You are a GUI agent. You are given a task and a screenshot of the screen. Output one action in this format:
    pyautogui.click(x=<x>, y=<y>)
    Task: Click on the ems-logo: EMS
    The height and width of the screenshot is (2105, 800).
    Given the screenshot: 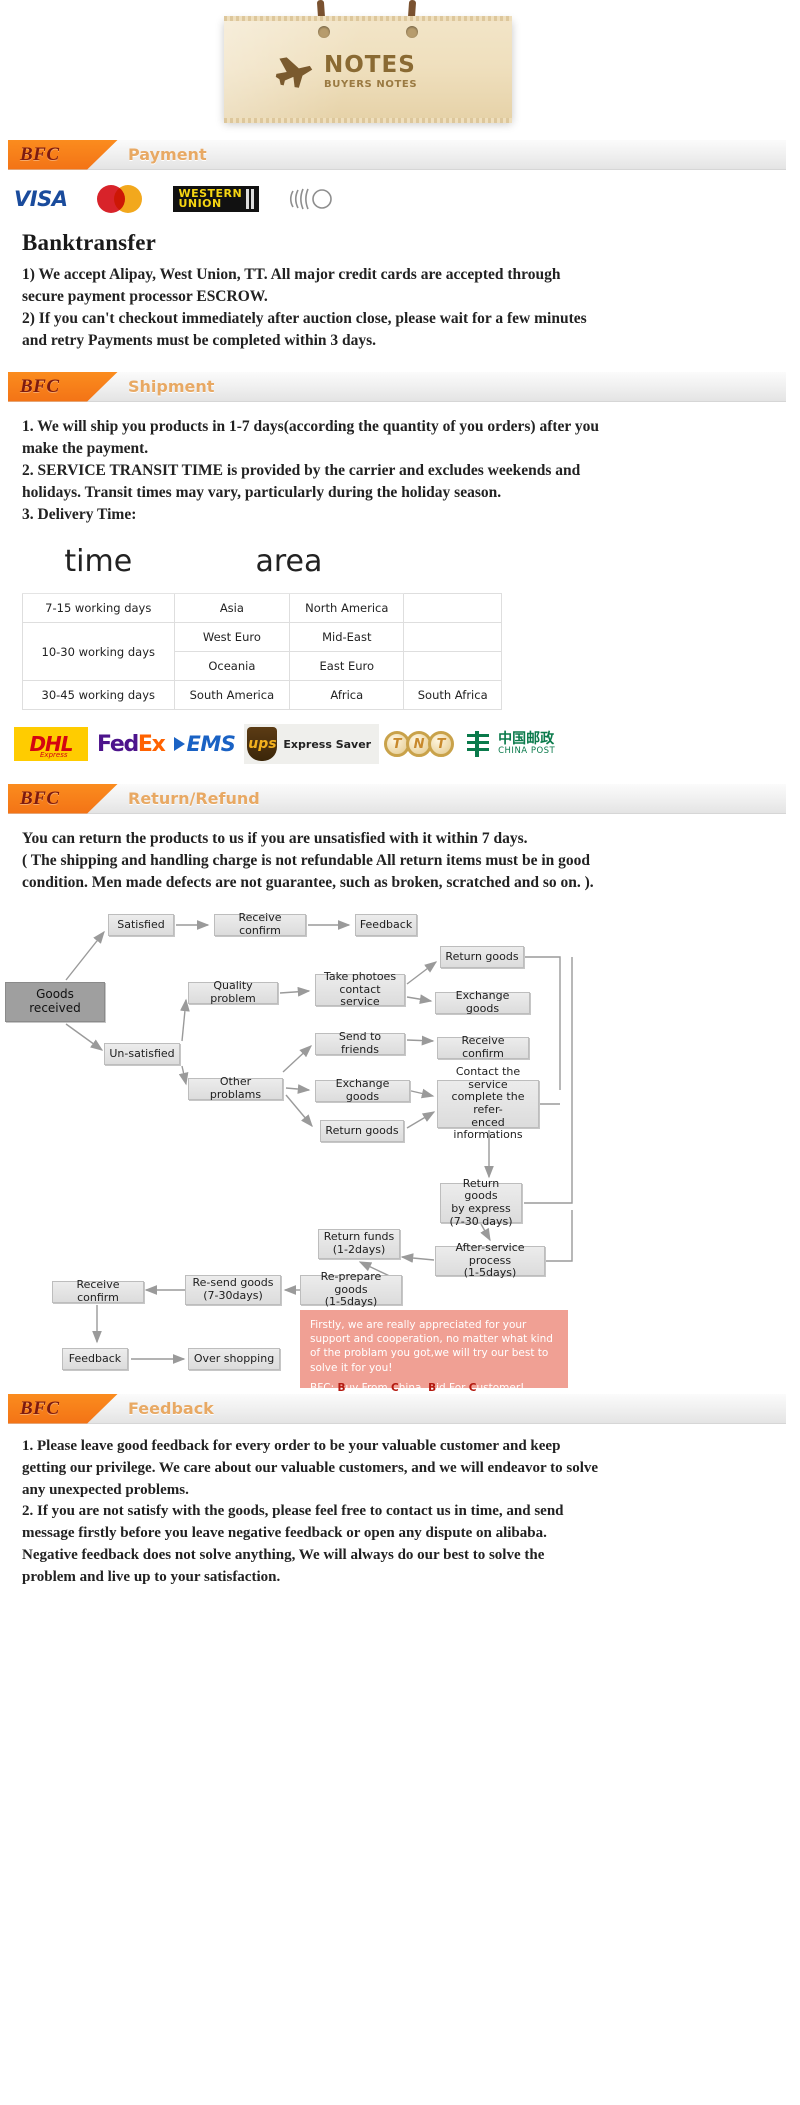 What is the action you would take?
    pyautogui.click(x=204, y=744)
    